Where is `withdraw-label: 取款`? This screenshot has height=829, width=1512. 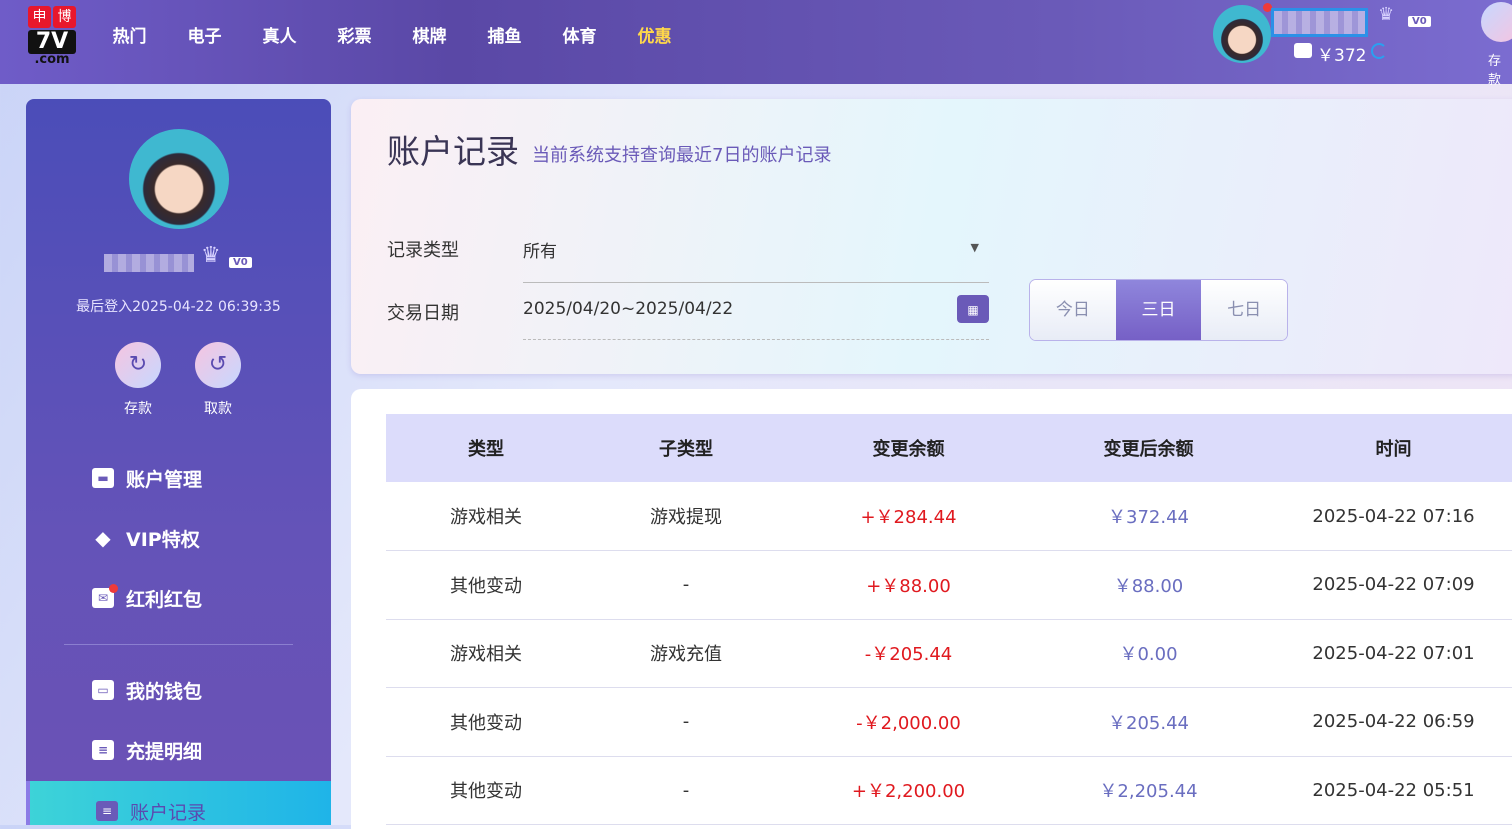 withdraw-label: 取款 is located at coordinates (218, 409).